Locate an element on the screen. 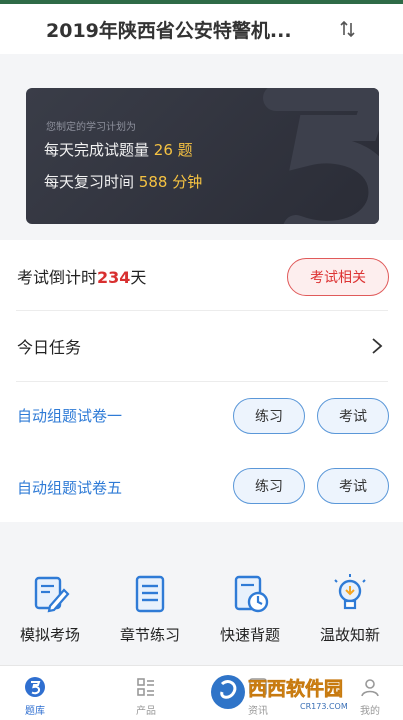 This screenshot has width=403, height=720. site-watermark-logo: 西西软件园 CR173.COM is located at coordinates (279, 693).